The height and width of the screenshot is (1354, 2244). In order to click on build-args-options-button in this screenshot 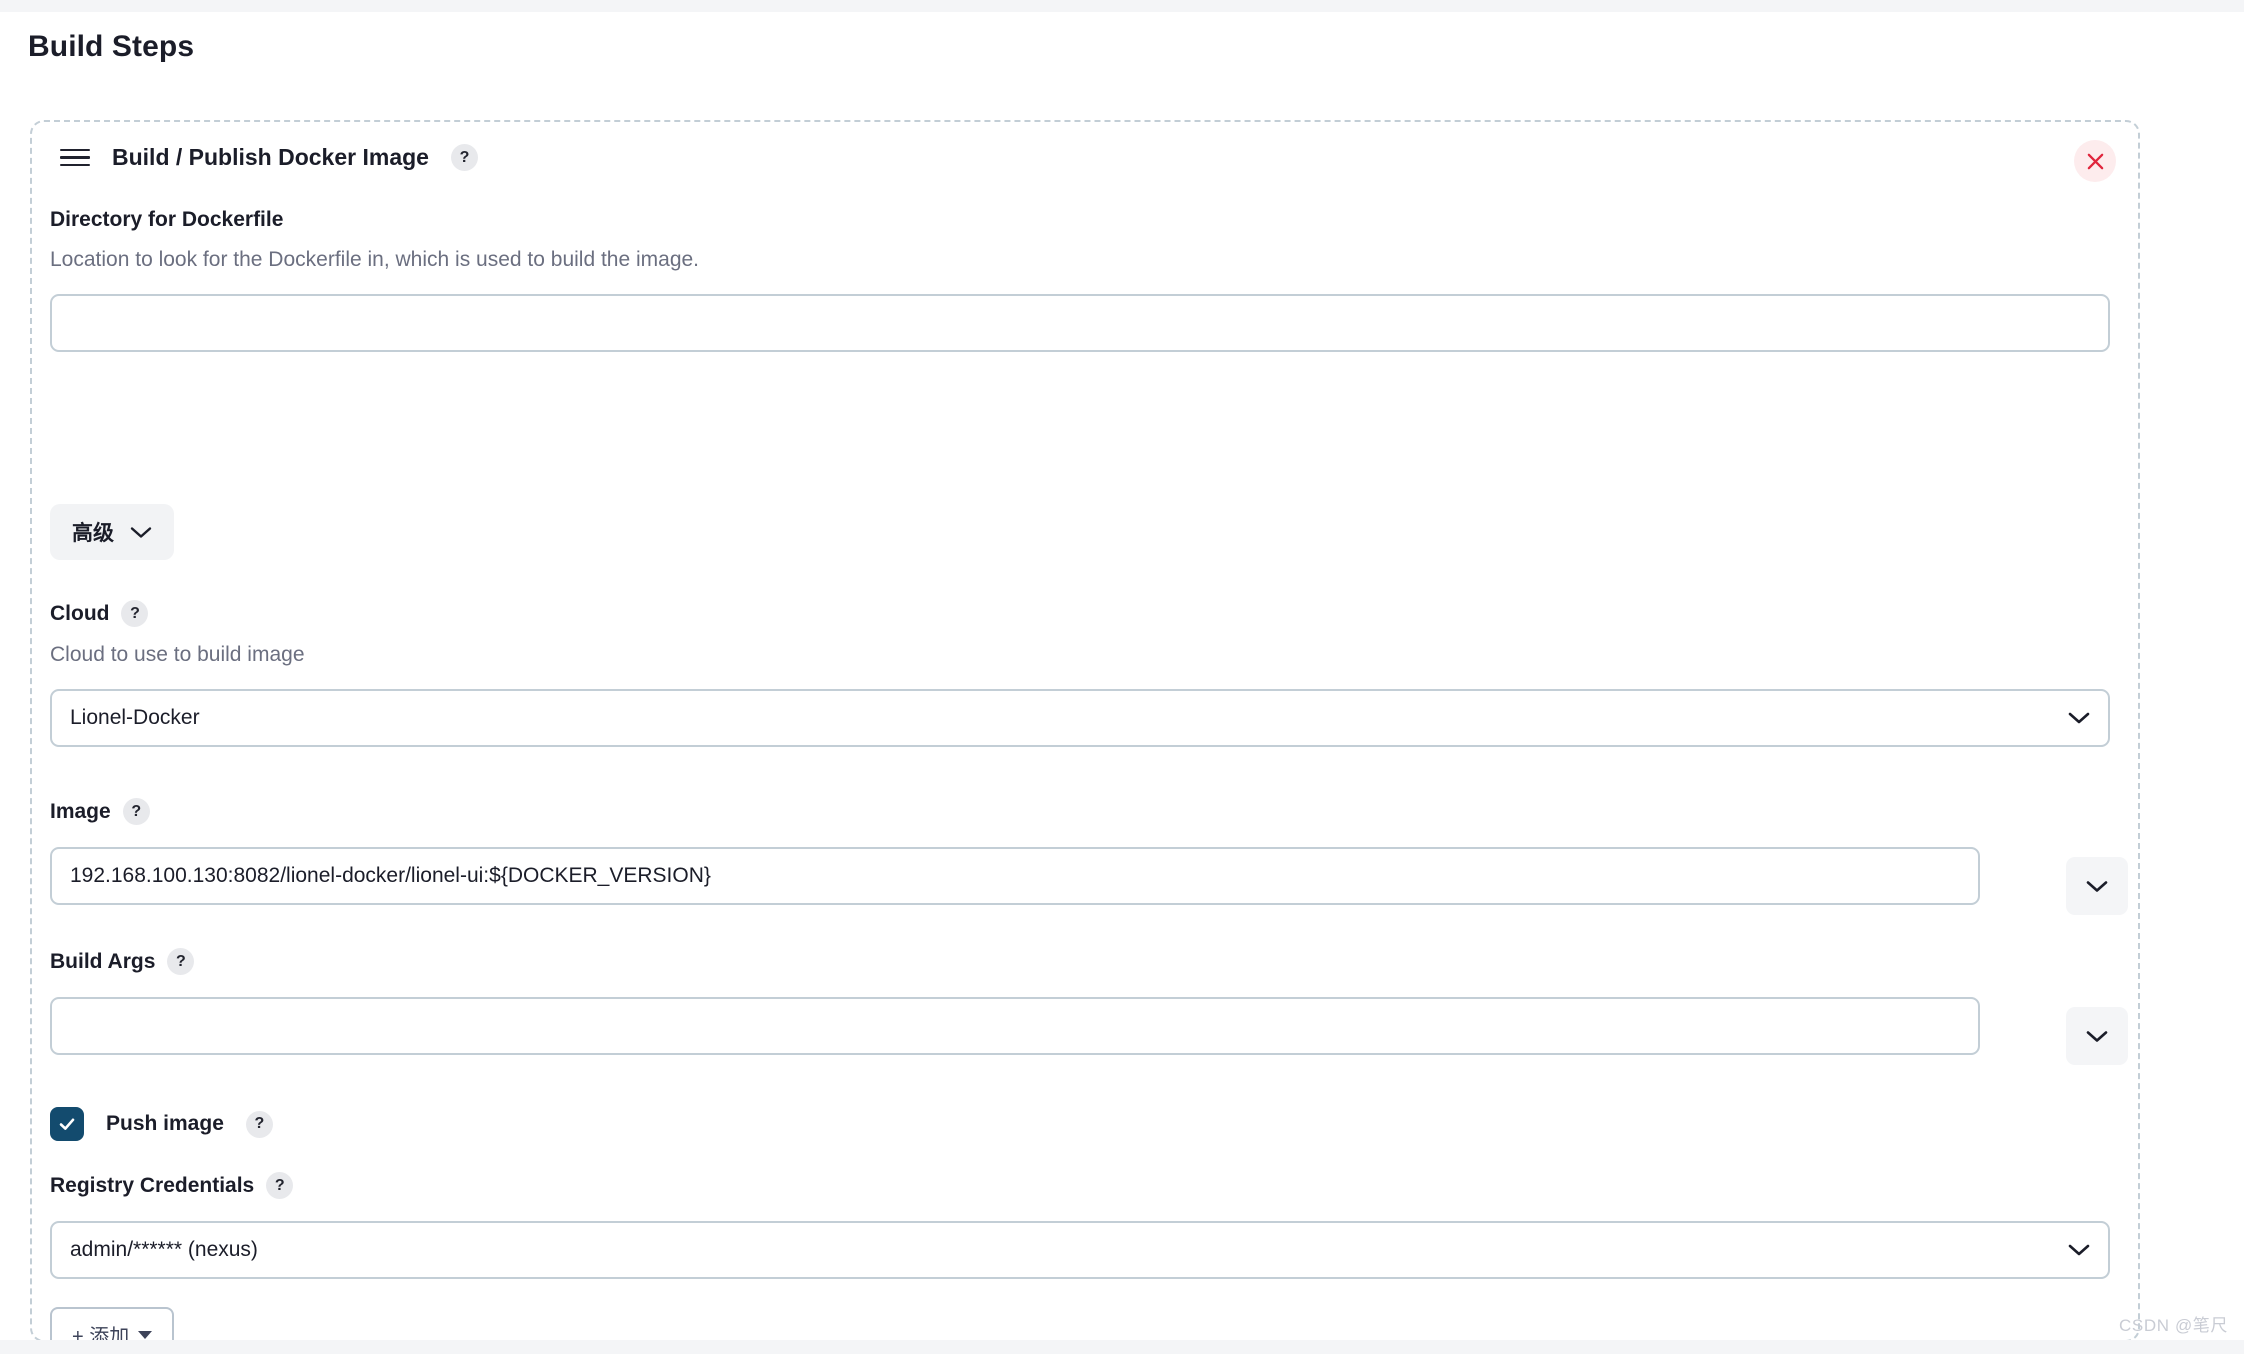, I will do `click(2097, 1036)`.